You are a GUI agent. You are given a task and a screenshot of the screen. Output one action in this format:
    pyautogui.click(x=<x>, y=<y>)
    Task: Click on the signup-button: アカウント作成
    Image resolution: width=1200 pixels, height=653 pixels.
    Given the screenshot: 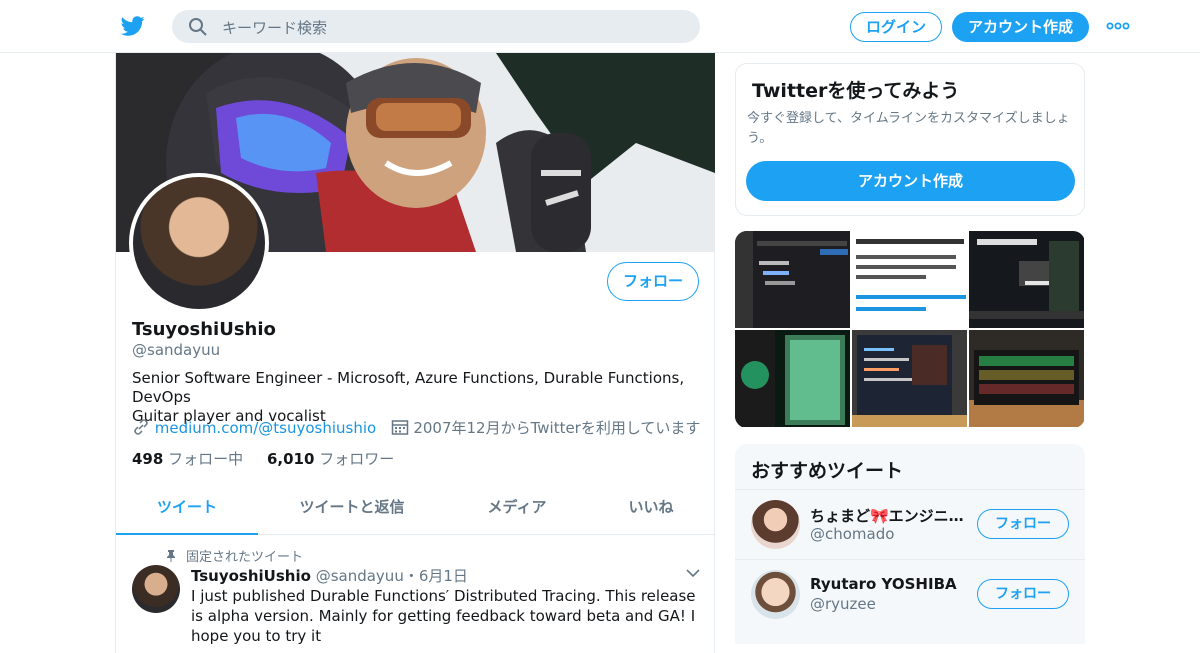 What is the action you would take?
    pyautogui.click(x=1020, y=27)
    